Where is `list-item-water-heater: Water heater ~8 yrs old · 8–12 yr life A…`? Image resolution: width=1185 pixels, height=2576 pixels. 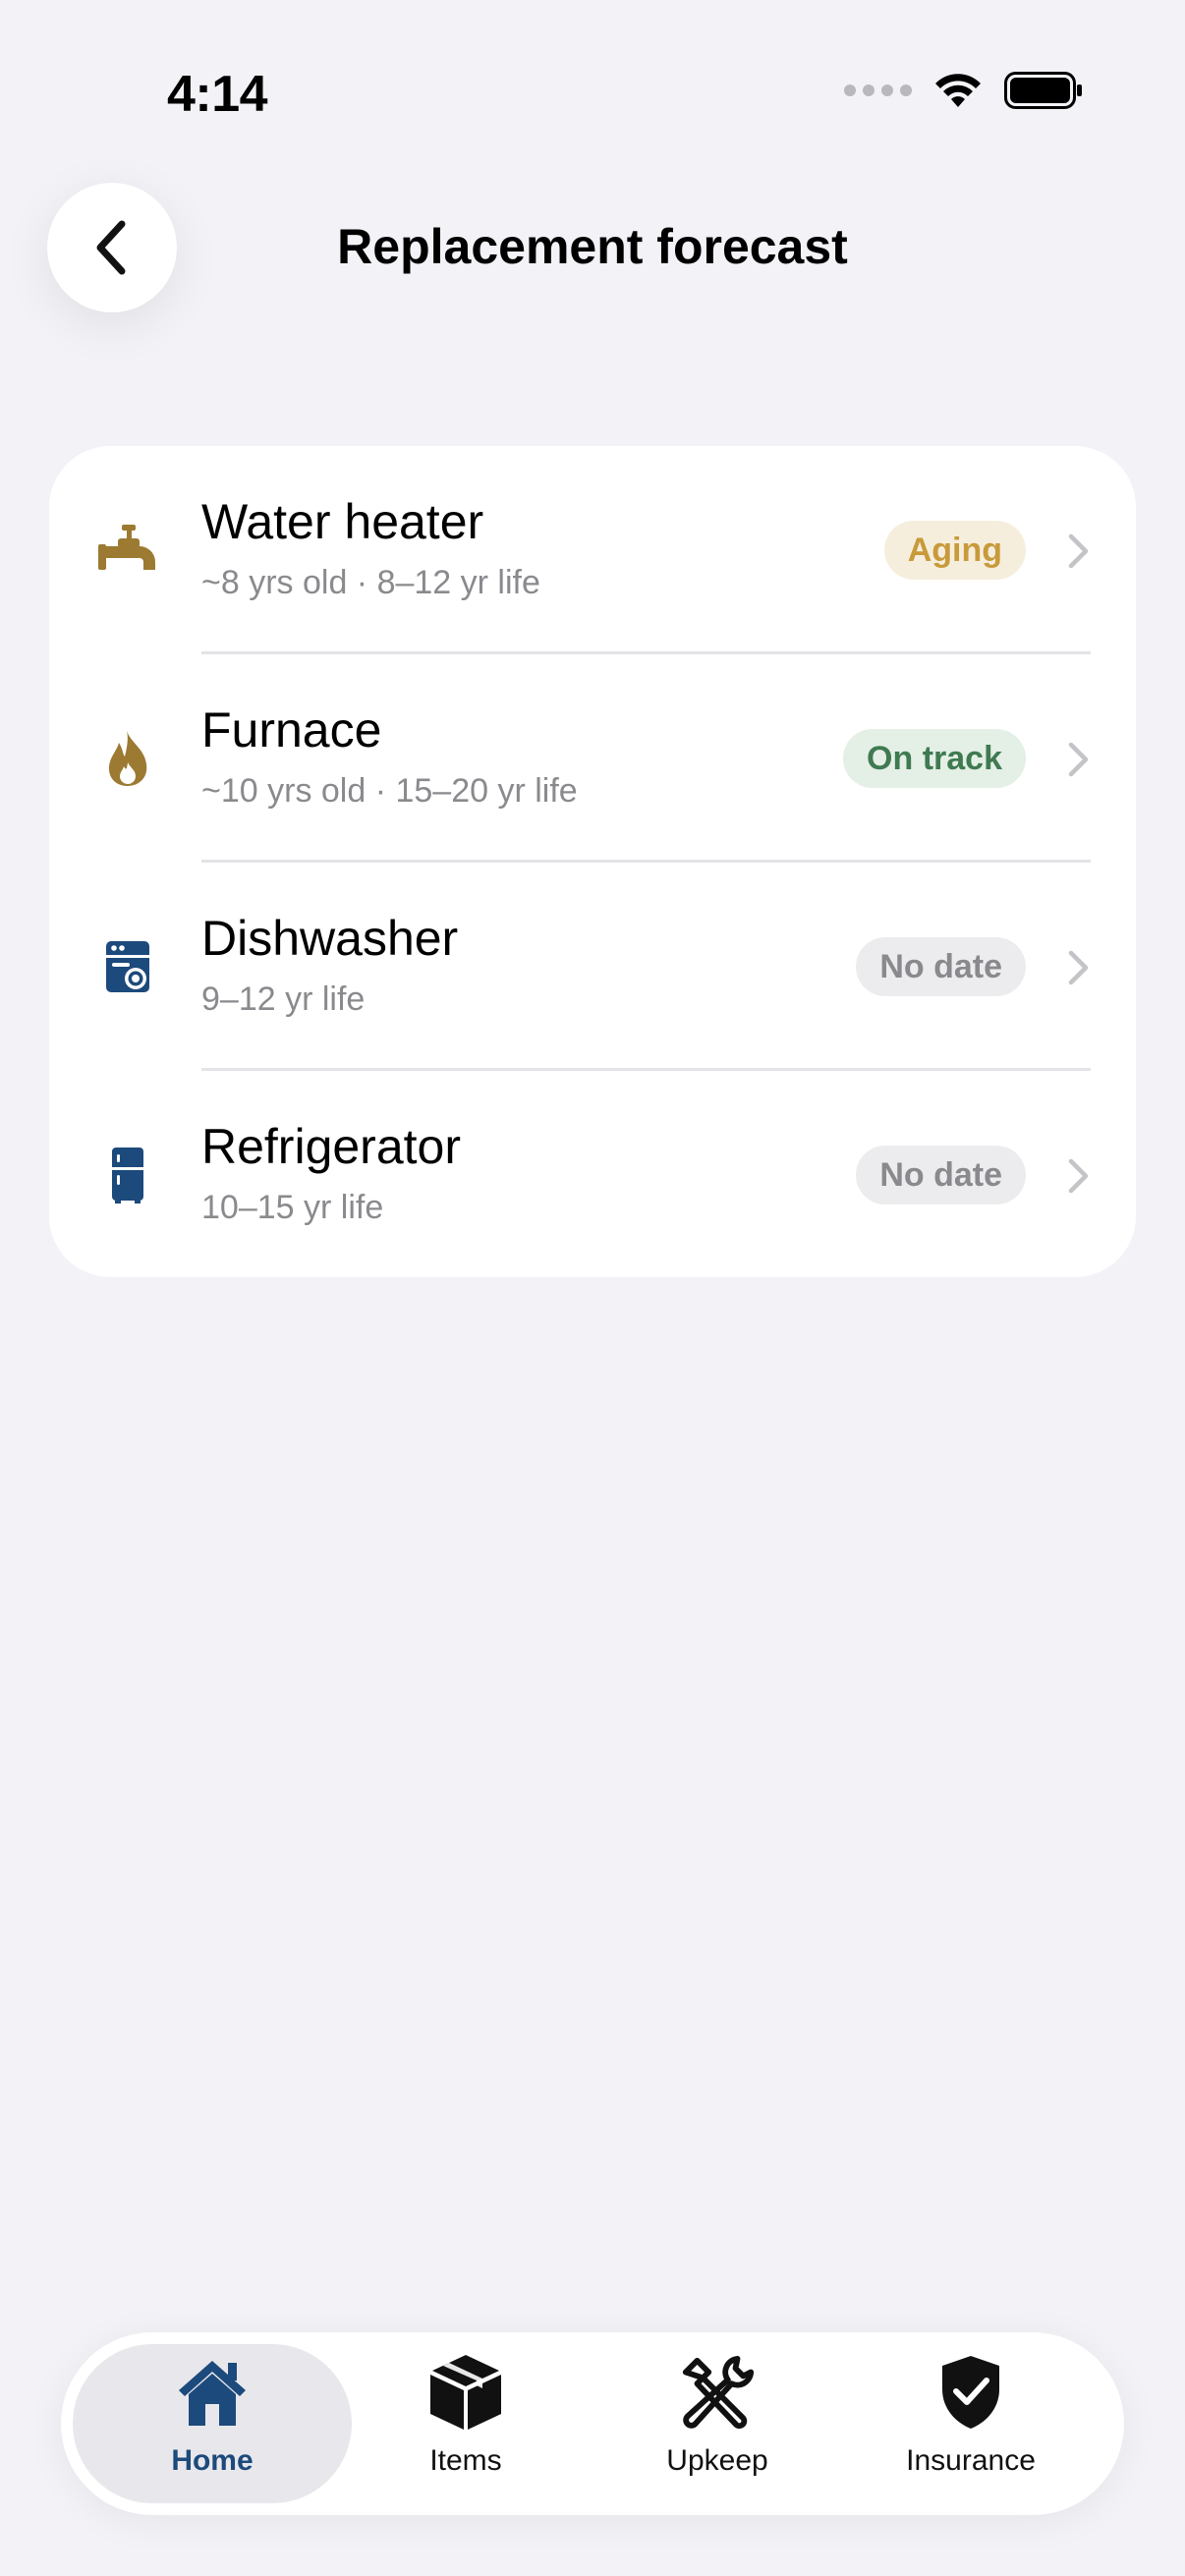 list-item-water-heater: Water heater ~8 yrs old · 8–12 yr life A… is located at coordinates (592, 550).